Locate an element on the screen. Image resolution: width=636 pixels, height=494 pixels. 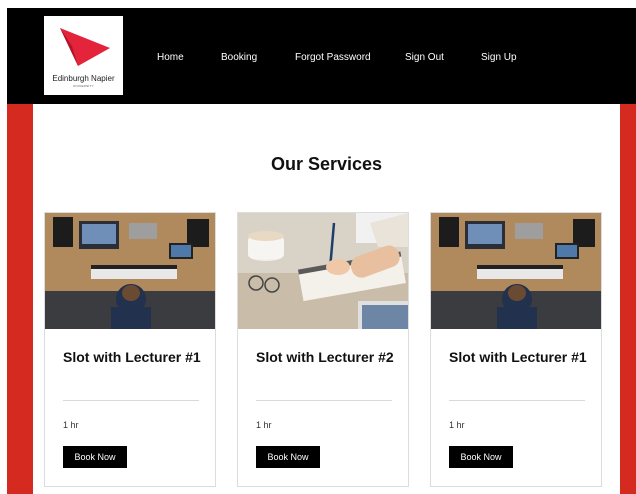
nav-home: Home is located at coordinates (170, 57).